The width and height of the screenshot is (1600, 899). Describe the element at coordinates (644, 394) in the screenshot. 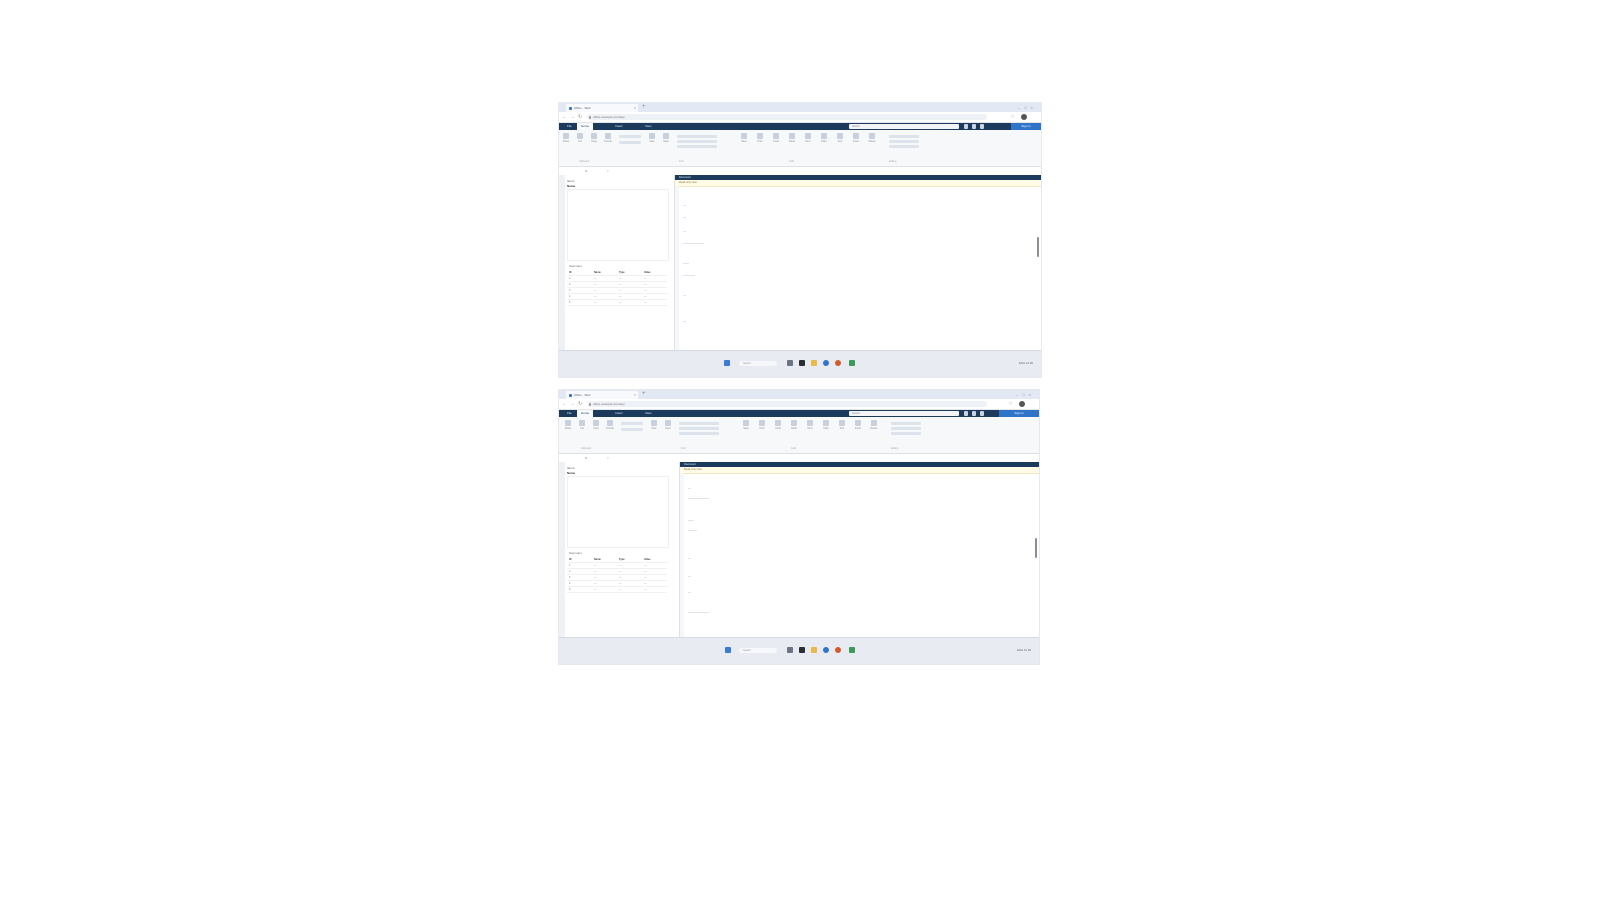

I see `new-tab-icon: +` at that location.